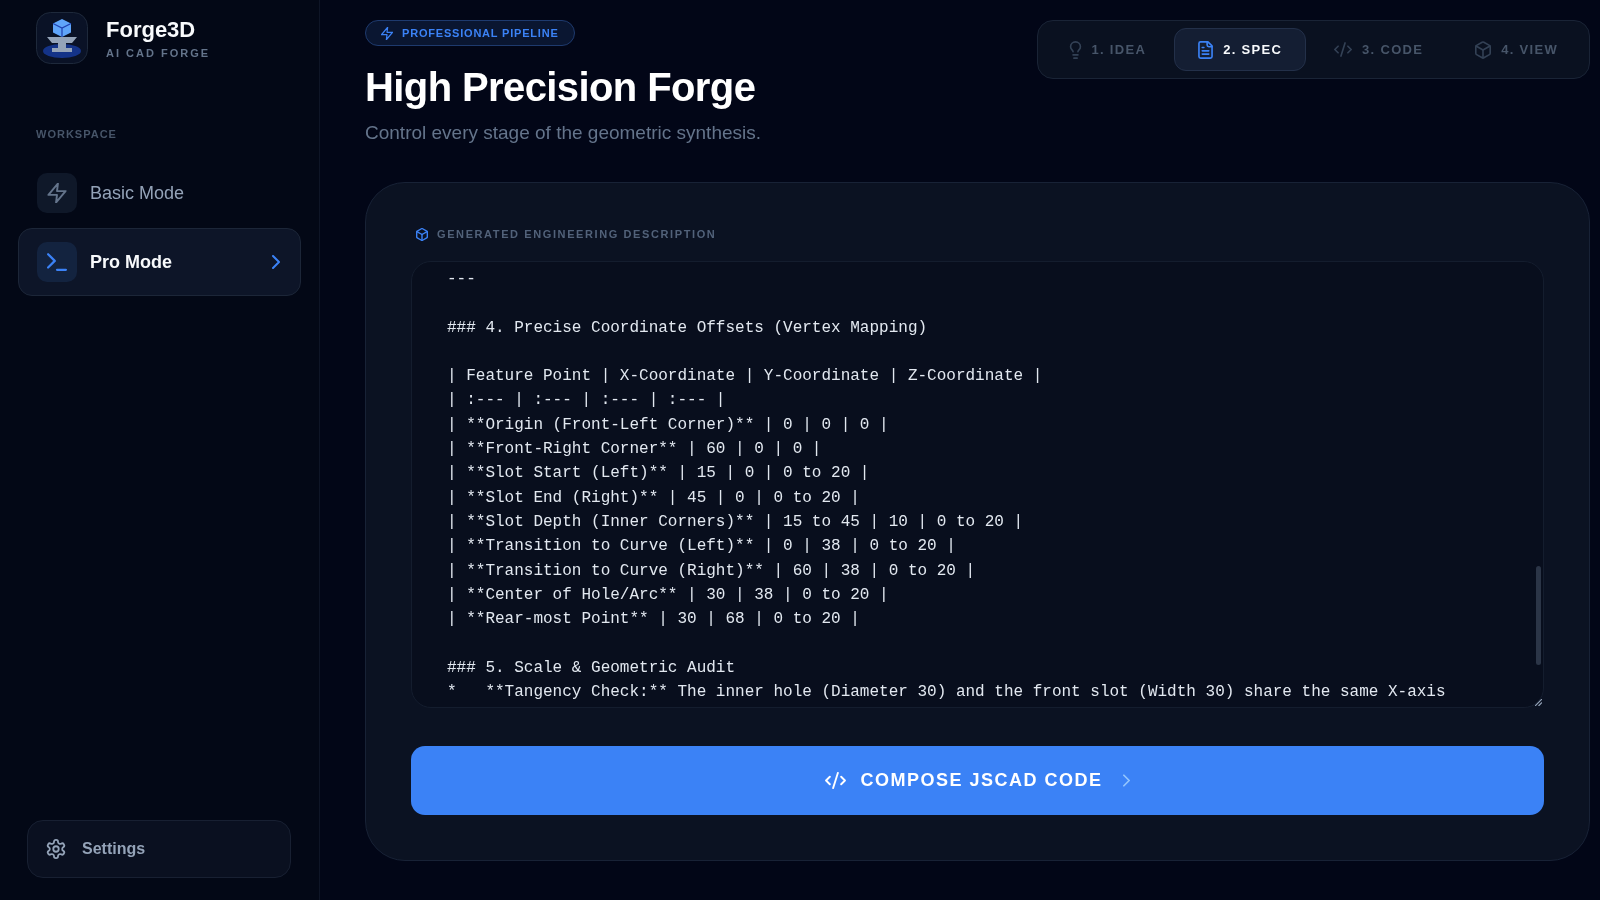  What do you see at coordinates (159, 193) in the screenshot?
I see `sidebar-item: Basic Mode` at bounding box center [159, 193].